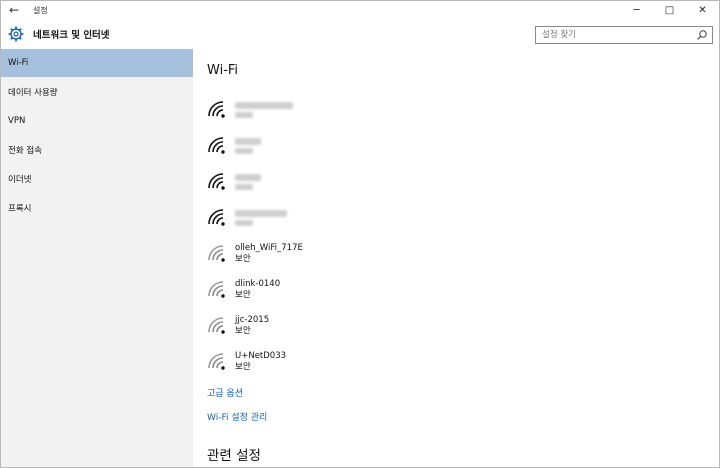 This screenshot has width=720, height=468. Describe the element at coordinates (97, 121) in the screenshot. I see `sidebar-item-vpn: VPN` at that location.